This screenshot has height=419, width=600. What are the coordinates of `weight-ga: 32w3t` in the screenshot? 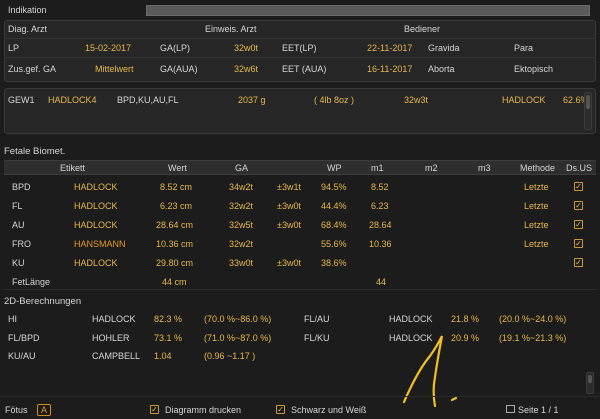 It's located at (416, 100).